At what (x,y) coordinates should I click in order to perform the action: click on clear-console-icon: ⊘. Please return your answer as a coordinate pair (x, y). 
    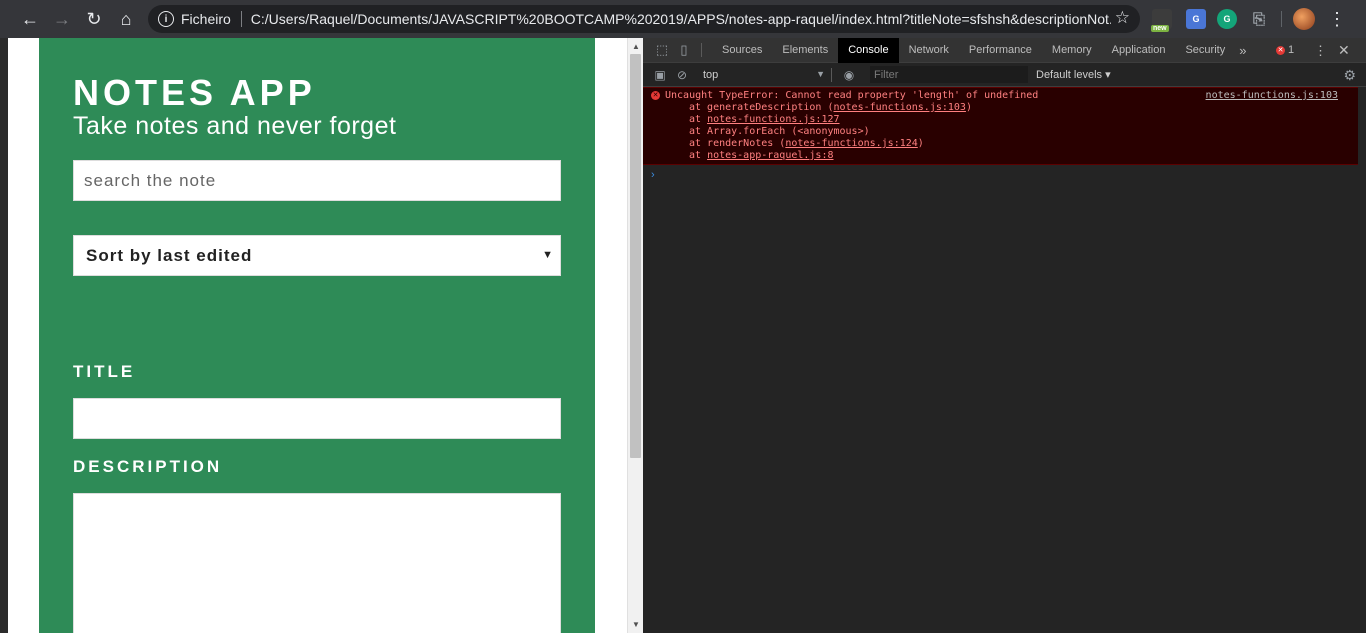
    Looking at the image, I should click on (682, 75).